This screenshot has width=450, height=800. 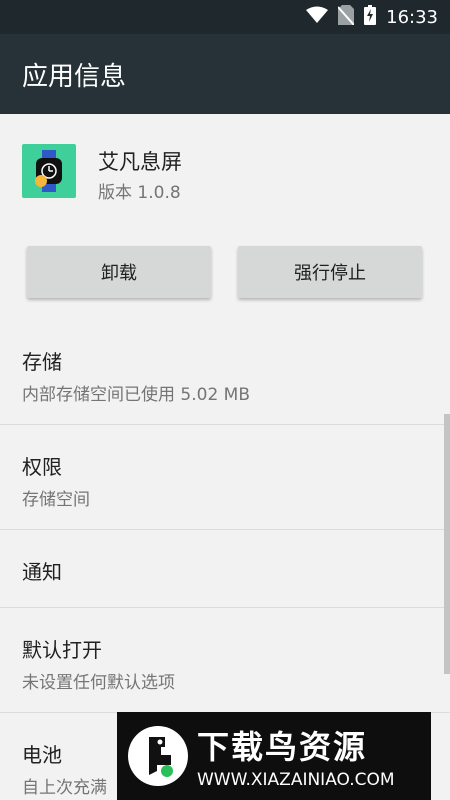 I want to click on wifi-icon, so click(x=317, y=17).